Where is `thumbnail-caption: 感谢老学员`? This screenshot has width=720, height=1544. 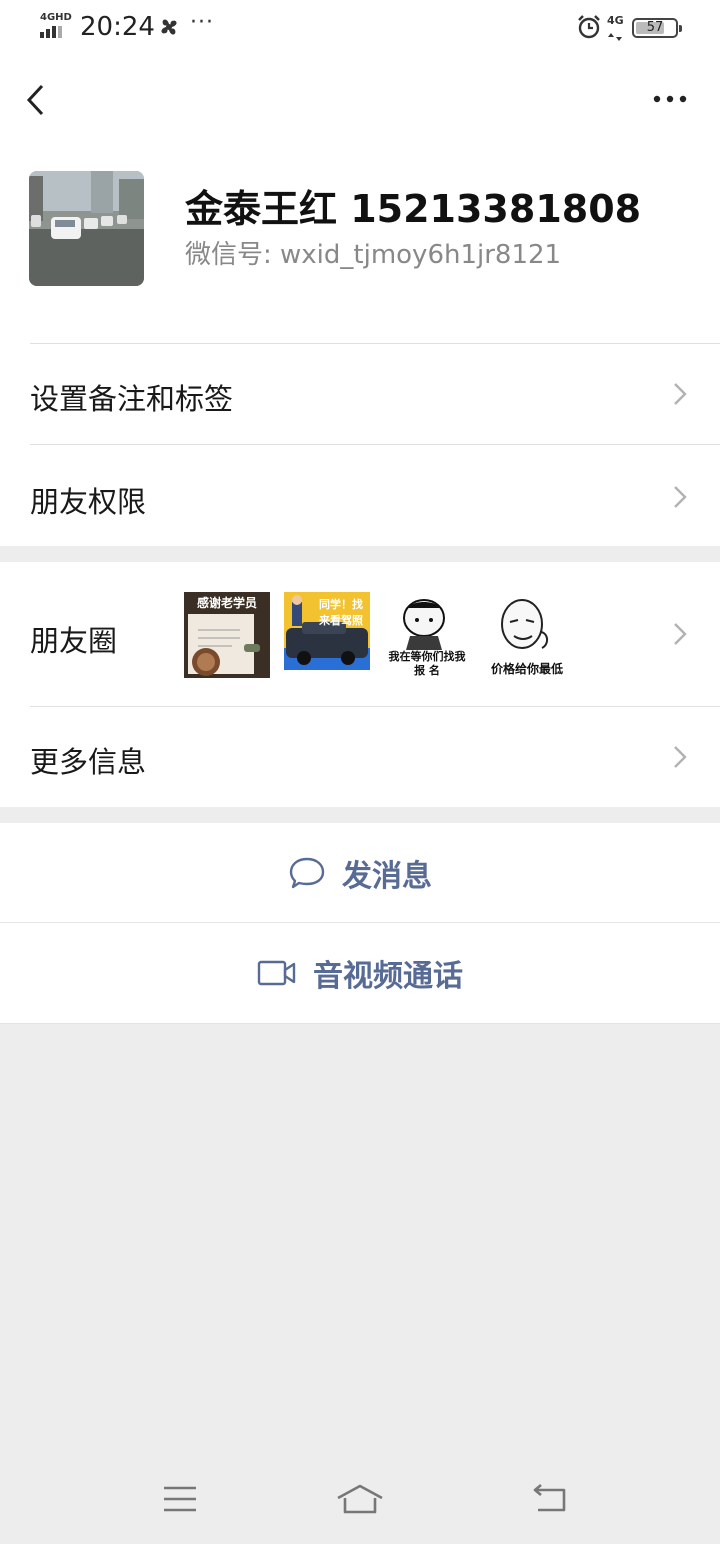
thumbnail-caption: 感谢老学员 is located at coordinates (226, 603).